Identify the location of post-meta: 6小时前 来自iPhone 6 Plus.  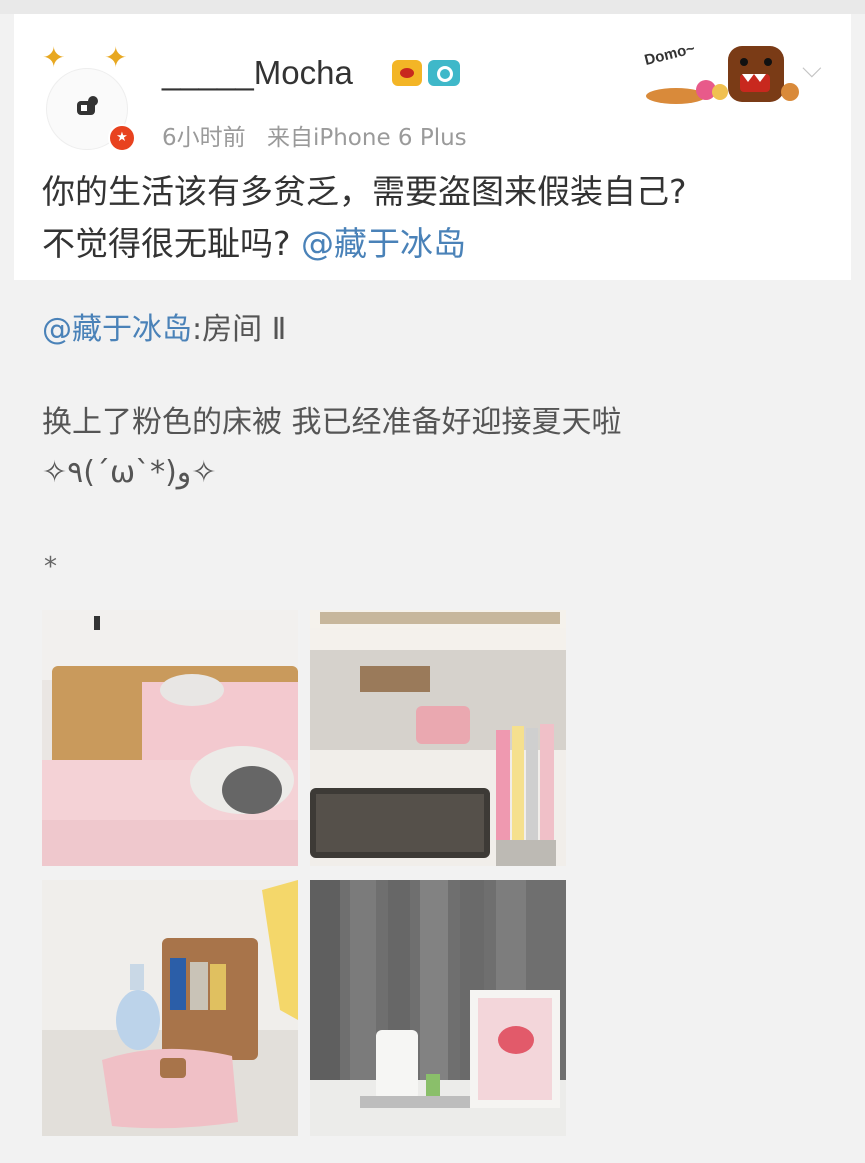
(314, 135).